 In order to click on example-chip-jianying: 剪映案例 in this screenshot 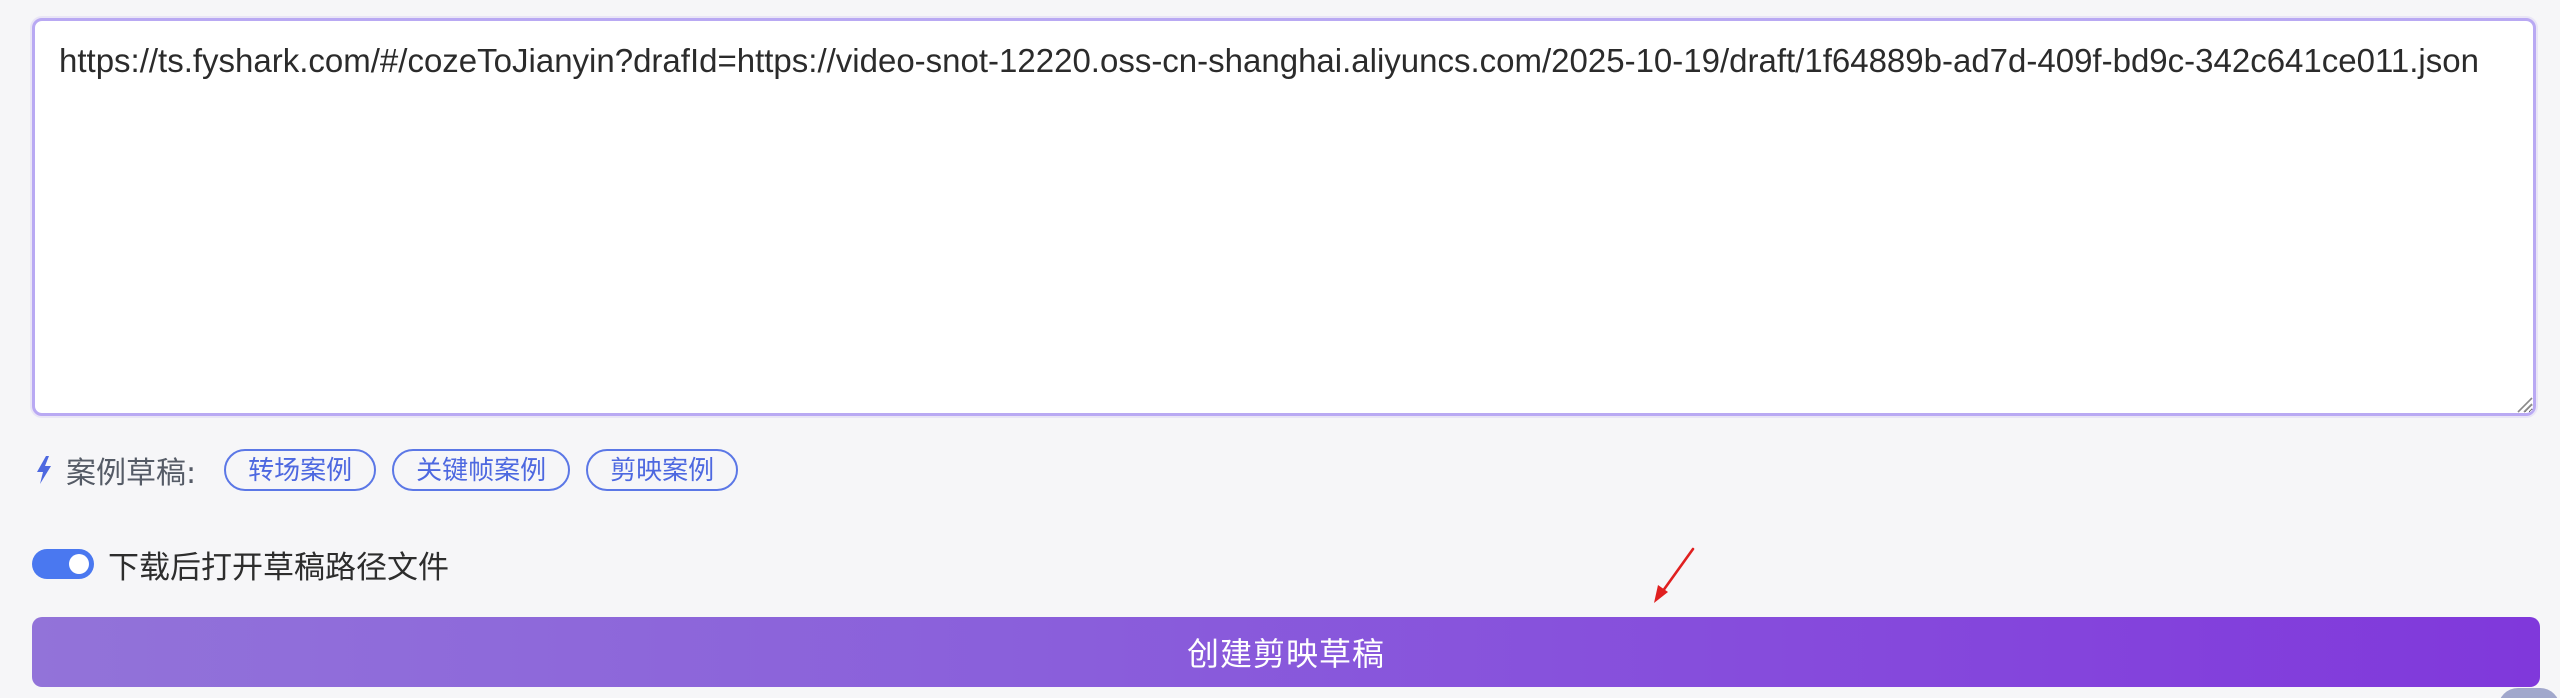, I will do `click(662, 470)`.